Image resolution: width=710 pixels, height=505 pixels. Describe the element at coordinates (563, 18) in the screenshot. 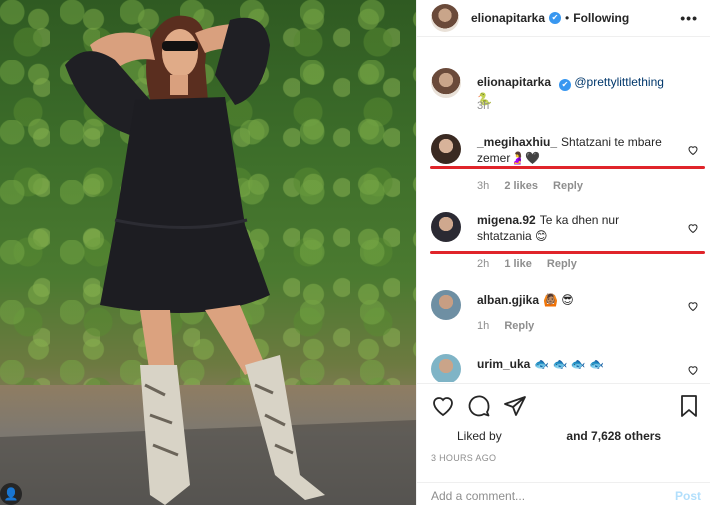

I see `post-header: elionapitarka ✔ • Following •••` at that location.